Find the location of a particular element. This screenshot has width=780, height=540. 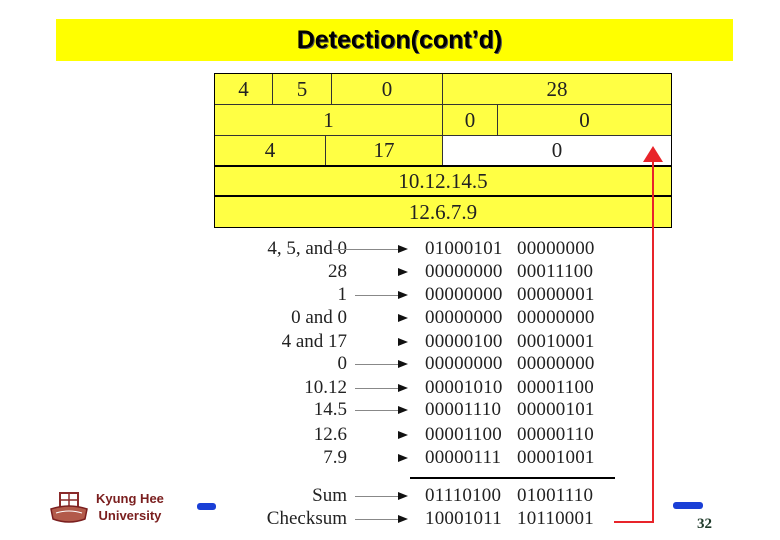

university-name: Kyung Hee University is located at coordinates (130, 507).